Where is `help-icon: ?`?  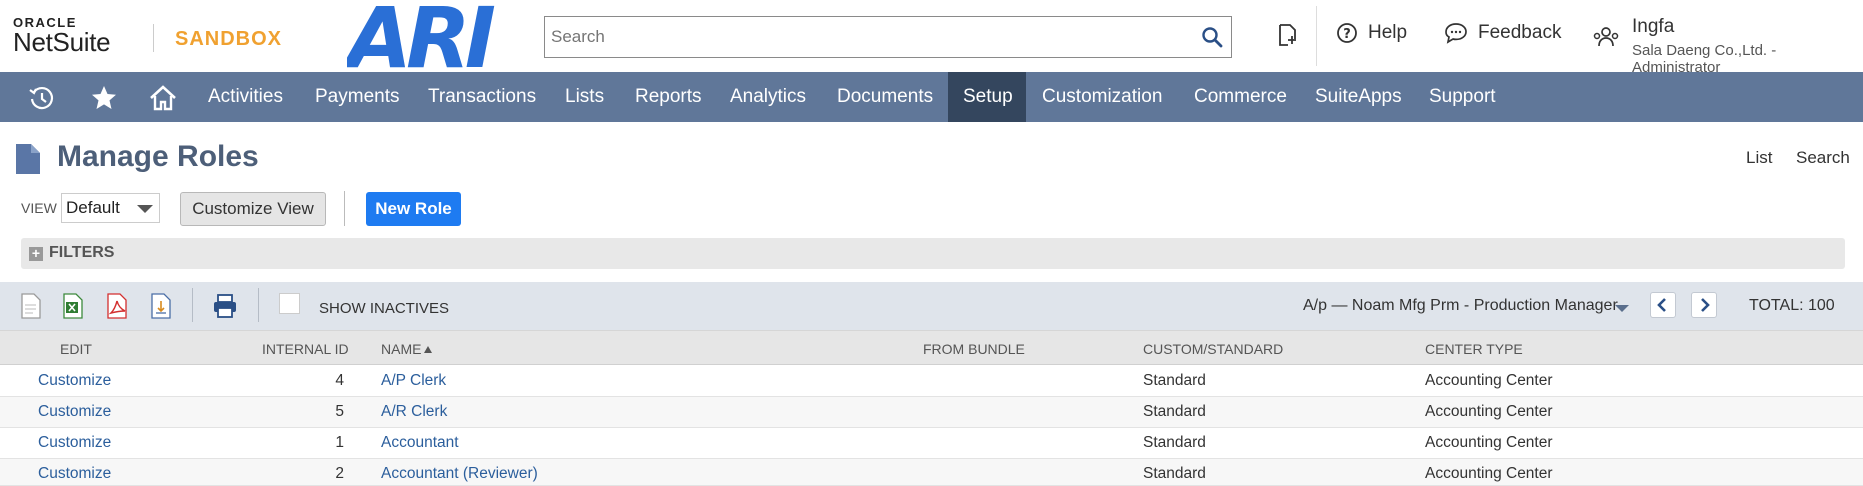 help-icon: ? is located at coordinates (1347, 33).